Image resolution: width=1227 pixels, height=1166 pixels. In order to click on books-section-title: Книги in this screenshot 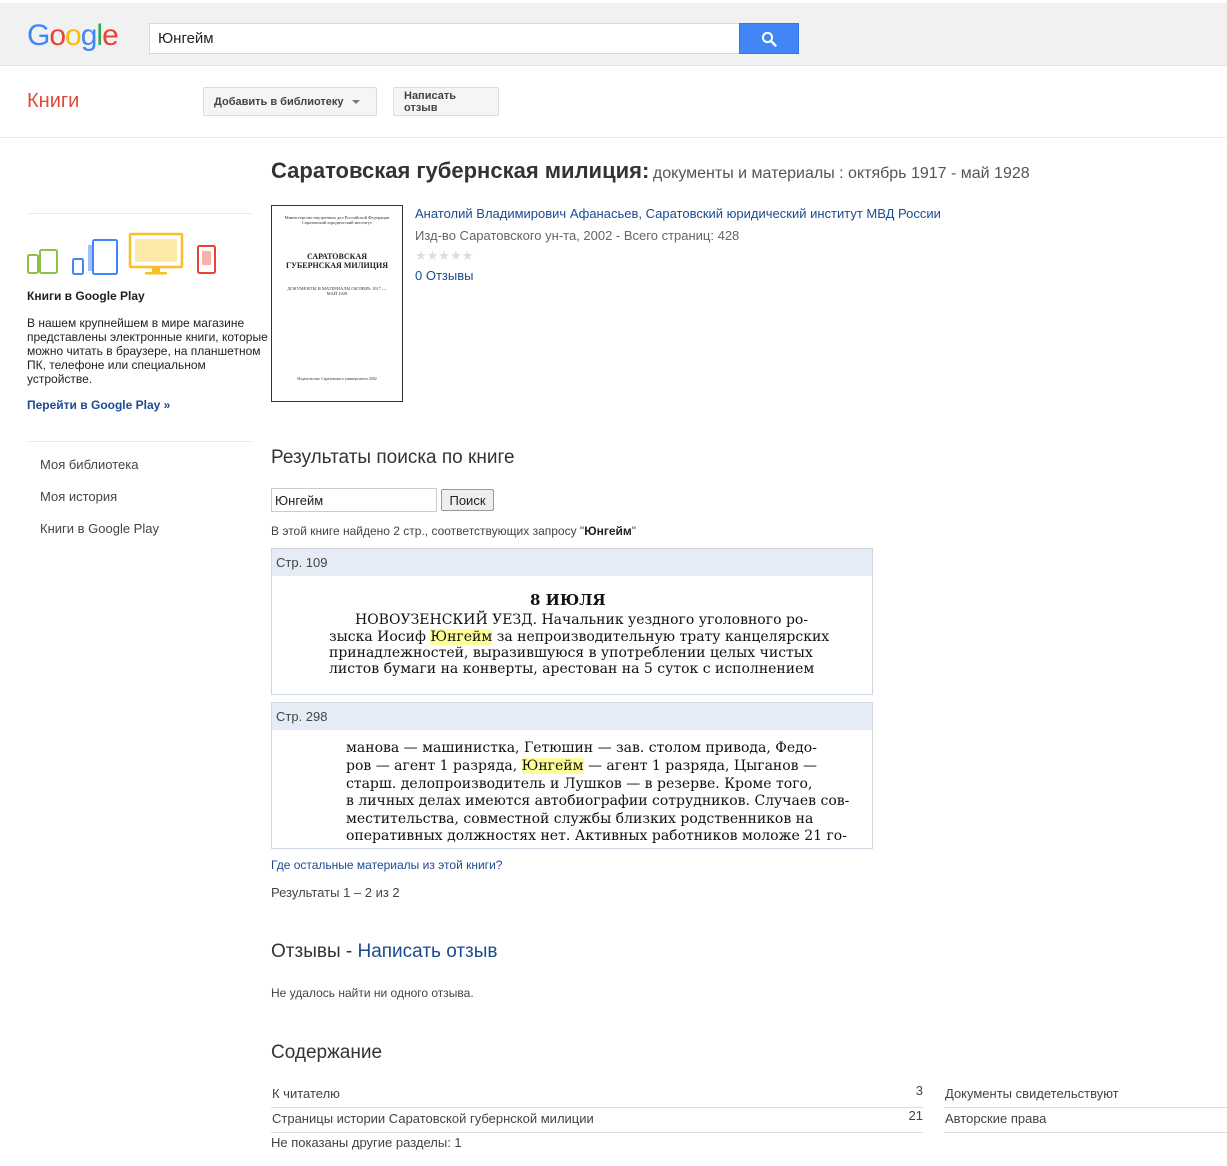, I will do `click(53, 101)`.